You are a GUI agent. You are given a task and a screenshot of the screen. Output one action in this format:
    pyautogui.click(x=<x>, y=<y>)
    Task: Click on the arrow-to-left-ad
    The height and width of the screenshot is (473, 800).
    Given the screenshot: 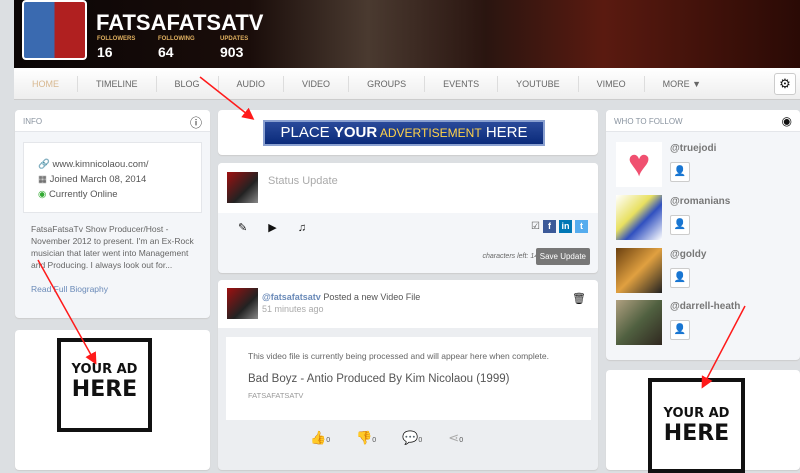 What is the action you would take?
    pyautogui.click(x=67, y=312)
    